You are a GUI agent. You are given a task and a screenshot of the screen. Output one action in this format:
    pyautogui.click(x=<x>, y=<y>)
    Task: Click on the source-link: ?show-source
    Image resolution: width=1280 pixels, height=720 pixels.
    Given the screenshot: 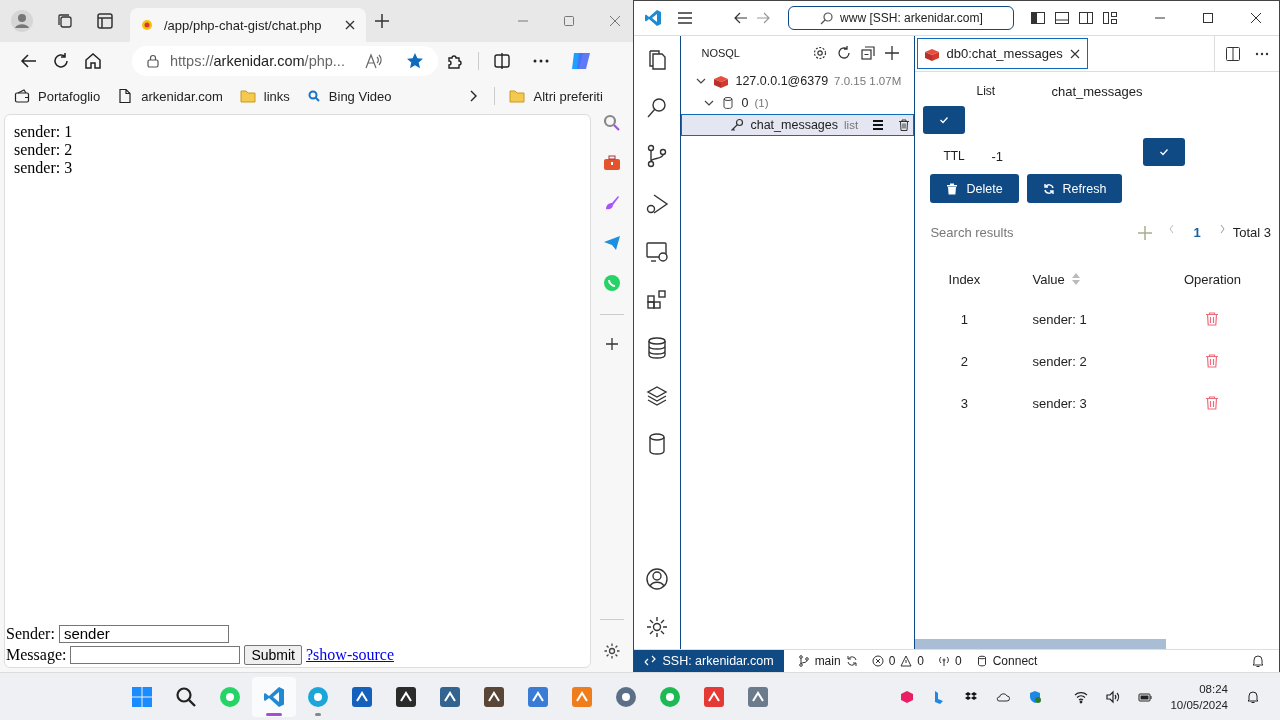 What is the action you would take?
    pyautogui.click(x=350, y=654)
    